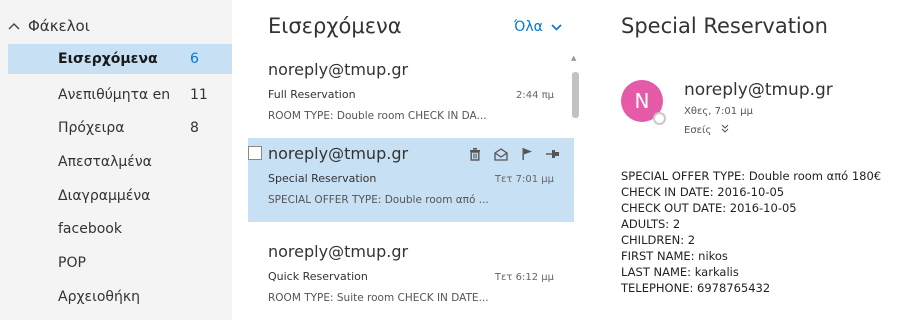 This screenshot has width=919, height=320. What do you see at coordinates (114, 95) in the screenshot?
I see `folder-label: Ανεπιθύμητα en` at bounding box center [114, 95].